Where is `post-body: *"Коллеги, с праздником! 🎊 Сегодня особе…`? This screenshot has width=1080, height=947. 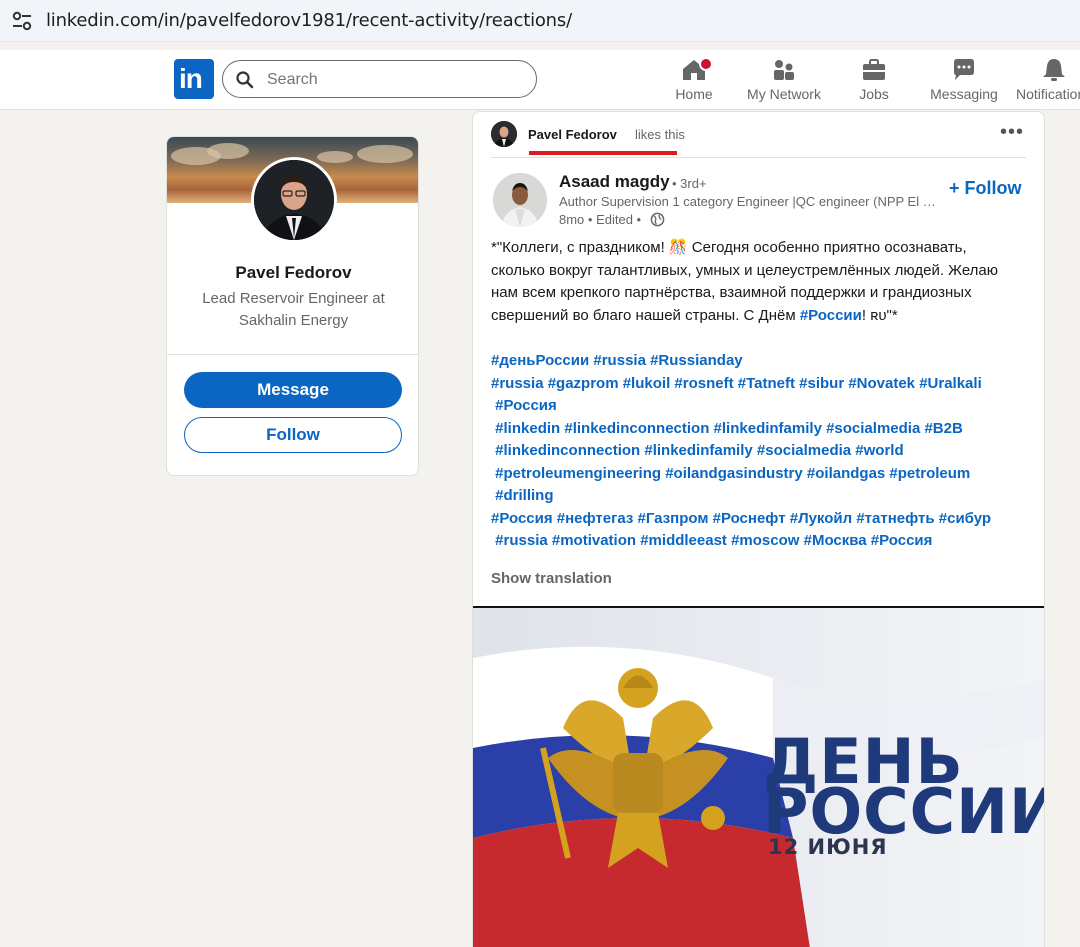
post-body: *"Коллеги, с праздником! 🎊 Сегодня особе… is located at coordinates (756, 282).